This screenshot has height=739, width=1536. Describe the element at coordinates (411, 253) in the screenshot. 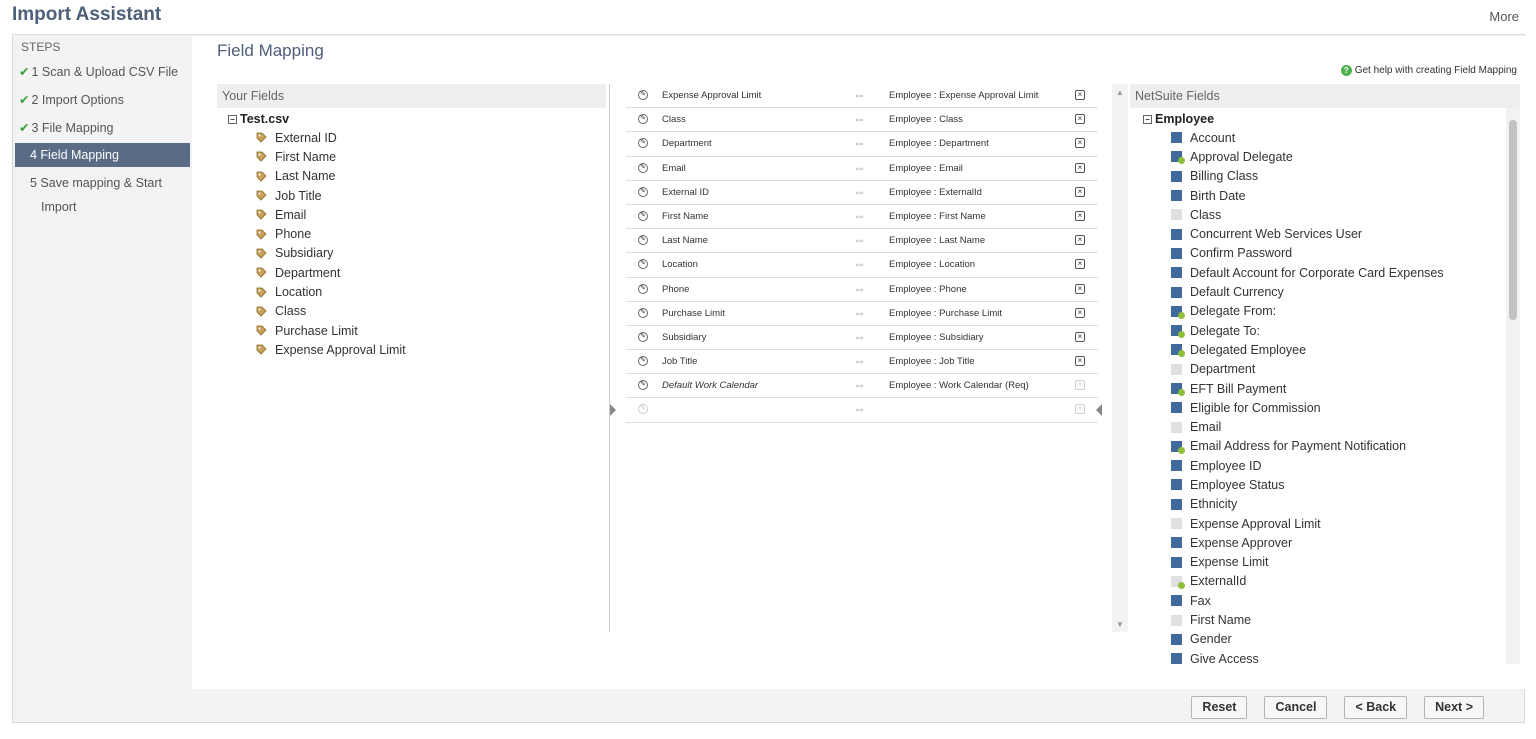

I see `your-field-item: Subsidiary` at that location.